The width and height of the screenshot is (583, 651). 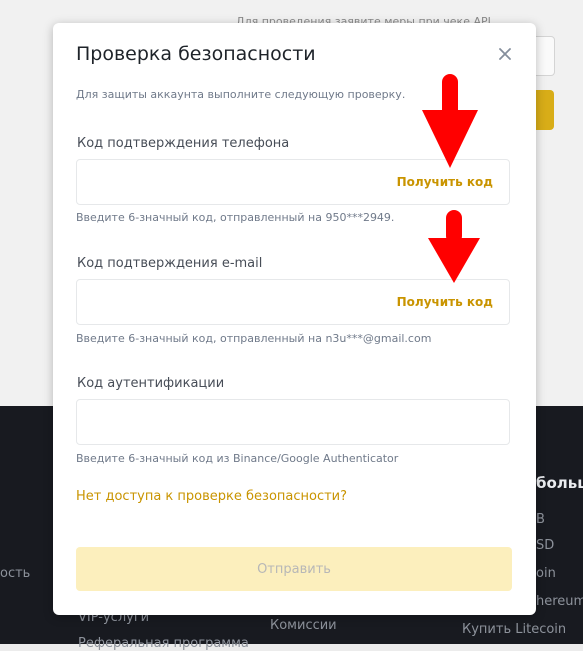 I want to click on footer-link: SD, so click(x=545, y=545).